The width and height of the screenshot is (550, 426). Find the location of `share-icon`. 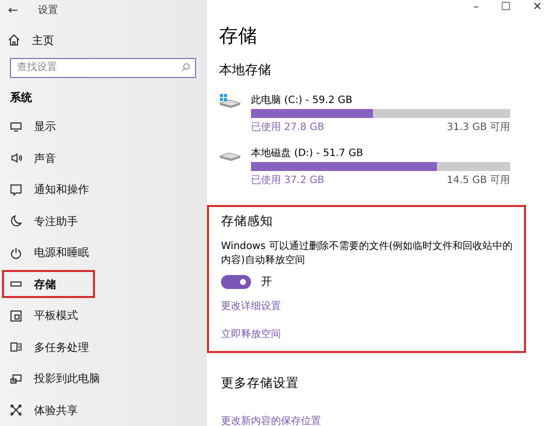

share-icon is located at coordinates (16, 410).